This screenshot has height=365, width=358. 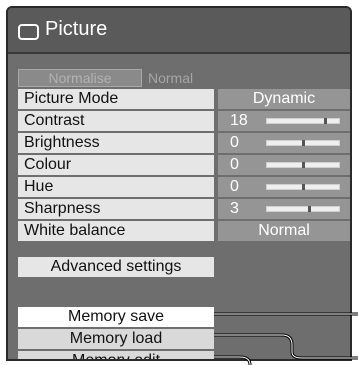 I want to click on memory-load-button: Memory load, so click(x=116, y=339).